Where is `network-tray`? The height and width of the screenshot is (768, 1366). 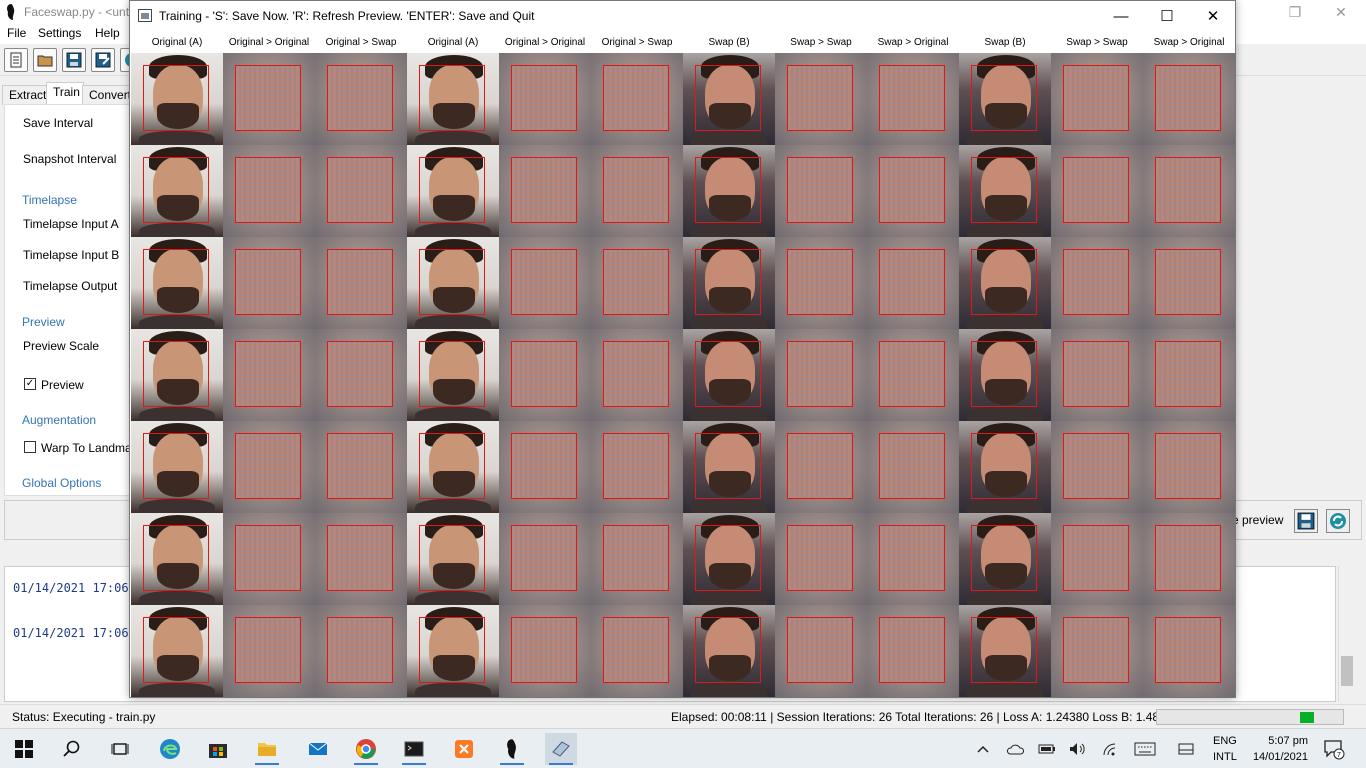
network-tray is located at coordinates (1111, 749).